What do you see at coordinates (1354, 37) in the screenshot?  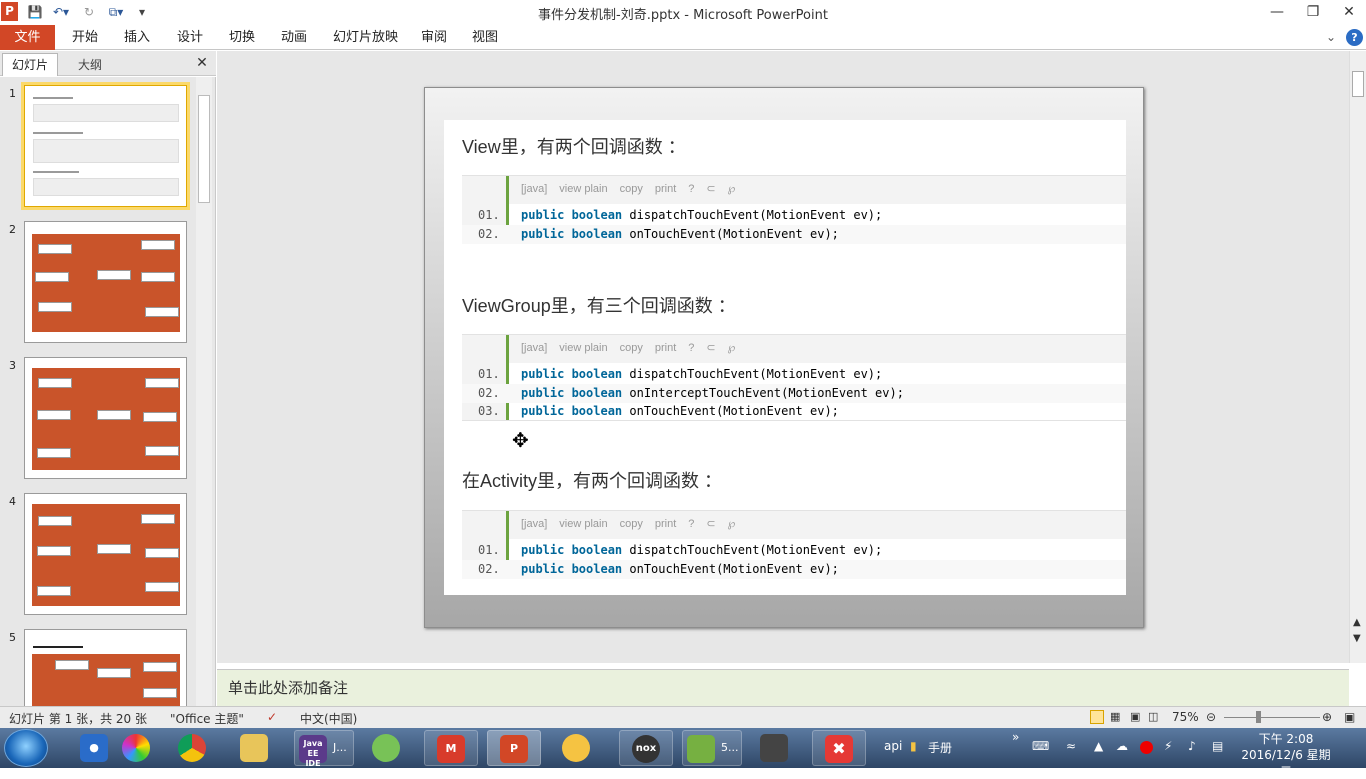 I see `help-icon: ?` at bounding box center [1354, 37].